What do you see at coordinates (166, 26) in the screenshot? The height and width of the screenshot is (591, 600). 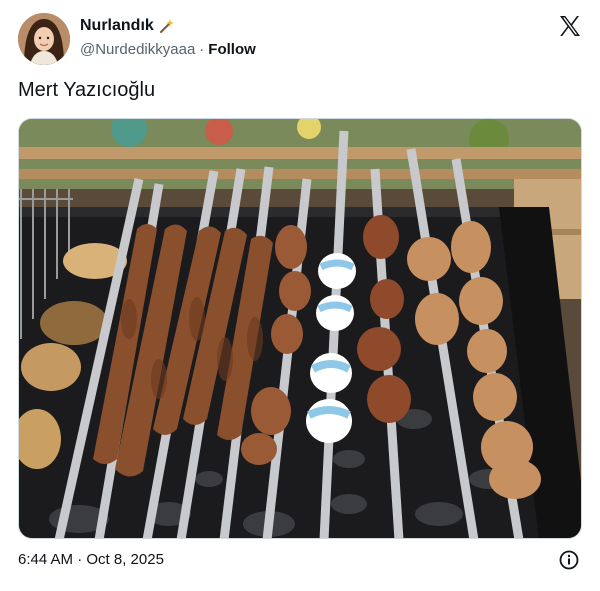 I see `magic-wand-icon` at bounding box center [166, 26].